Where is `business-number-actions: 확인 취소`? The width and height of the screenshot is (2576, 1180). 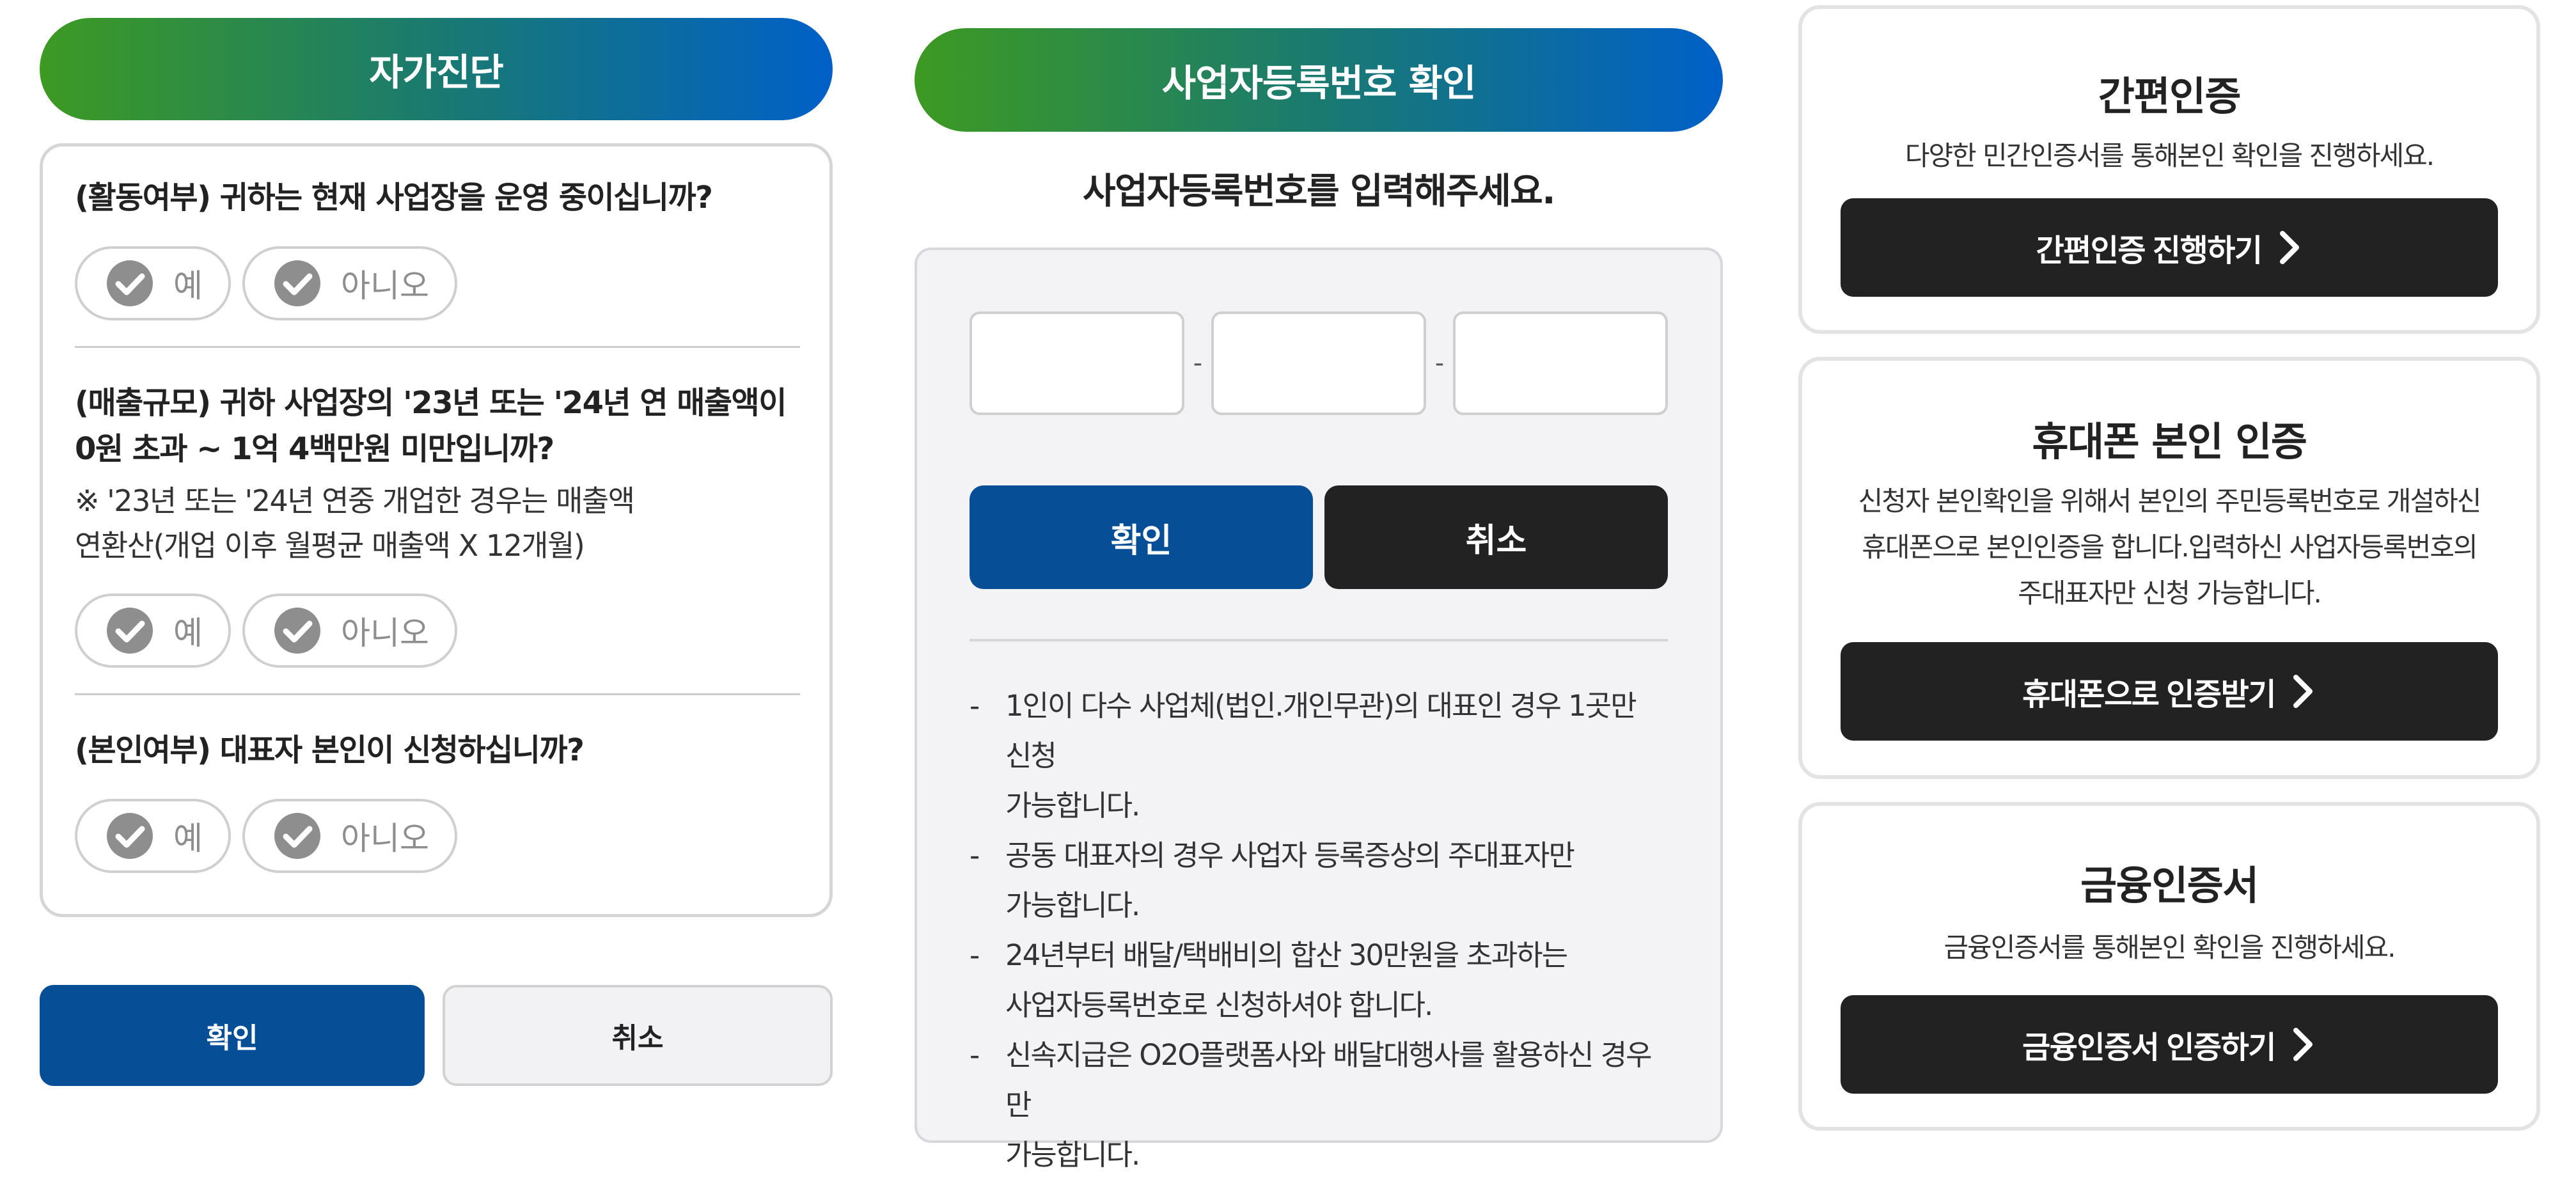 business-number-actions: 확인 취소 is located at coordinates (1319, 537).